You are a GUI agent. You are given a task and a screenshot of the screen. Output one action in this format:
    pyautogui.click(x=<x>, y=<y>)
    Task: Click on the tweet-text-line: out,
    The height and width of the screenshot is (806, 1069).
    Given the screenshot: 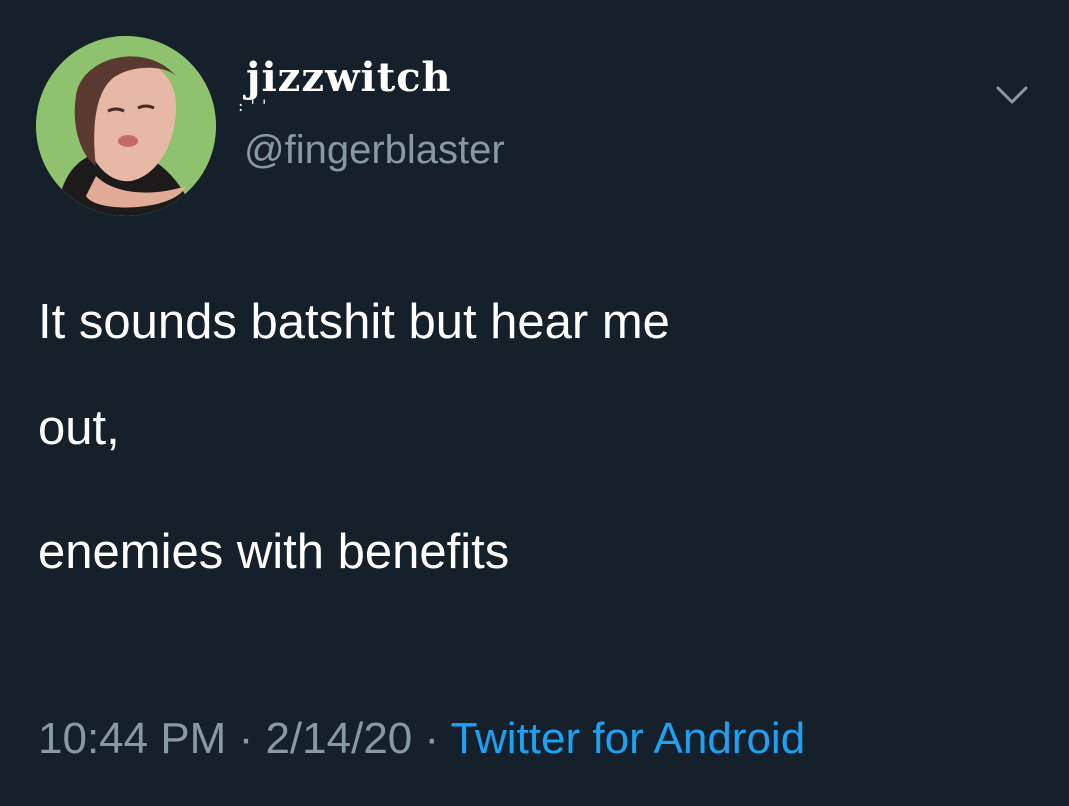 What is the action you would take?
    pyautogui.click(x=79, y=428)
    